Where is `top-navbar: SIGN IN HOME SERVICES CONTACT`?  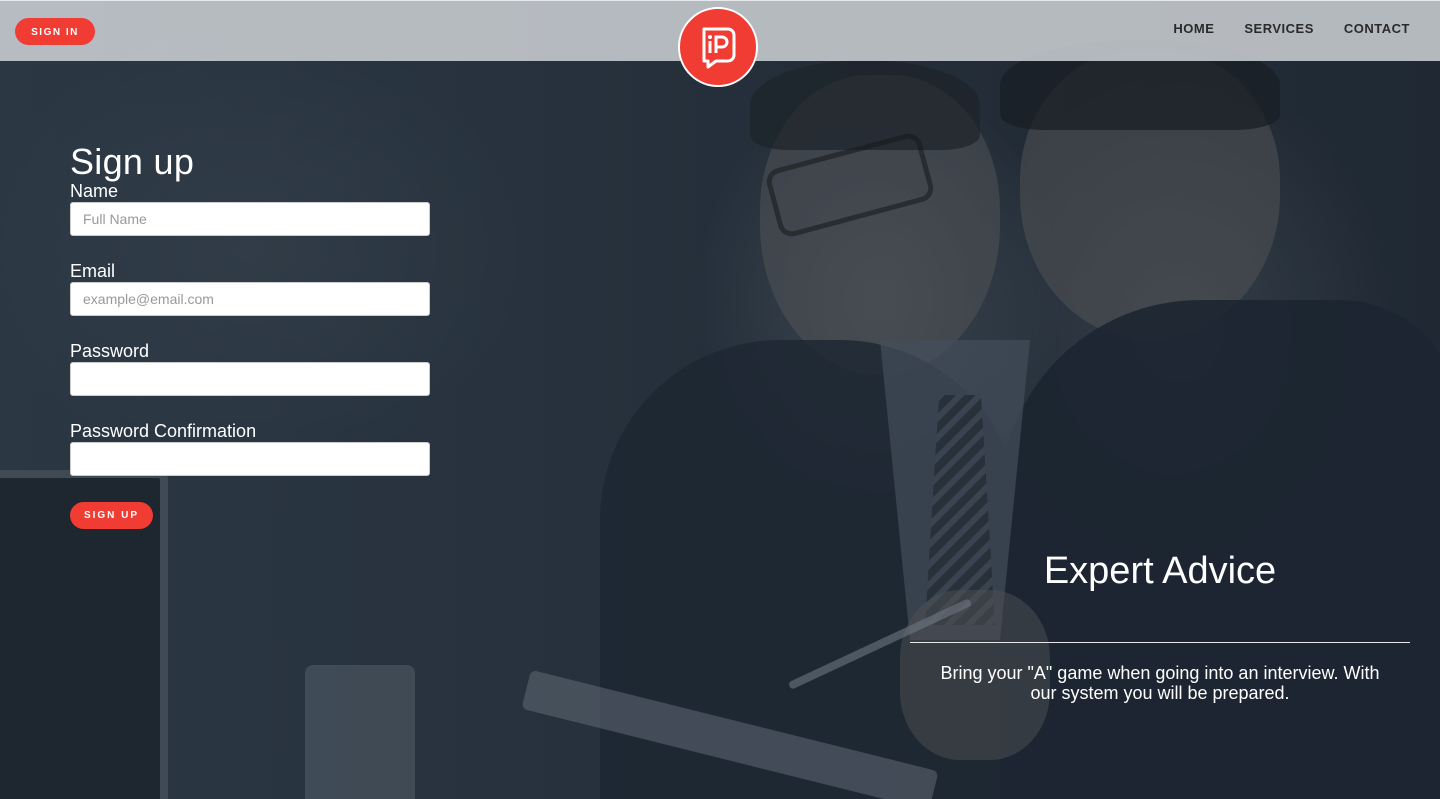
top-navbar: SIGN IN HOME SERVICES CONTACT is located at coordinates (720, 43).